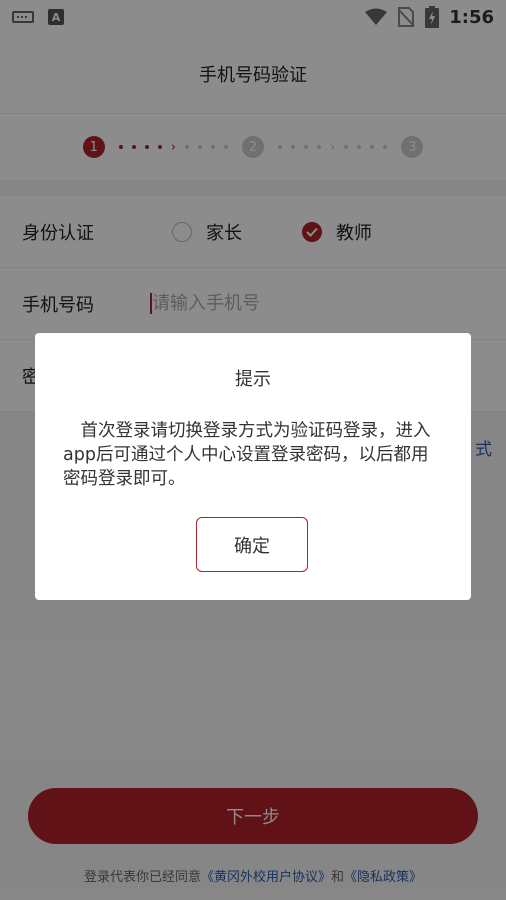  I want to click on confirm-button: 确定, so click(252, 544).